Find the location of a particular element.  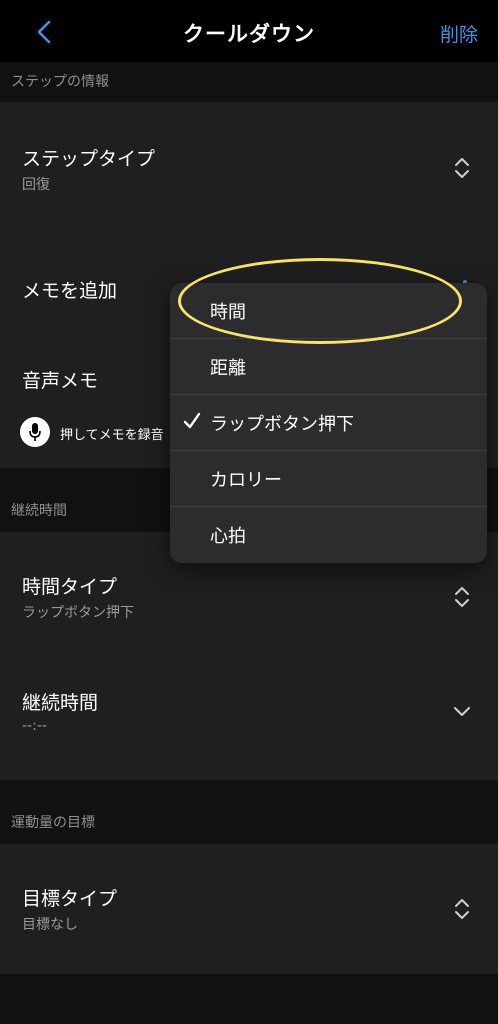

step-type-value: 回復 is located at coordinates (36, 185).